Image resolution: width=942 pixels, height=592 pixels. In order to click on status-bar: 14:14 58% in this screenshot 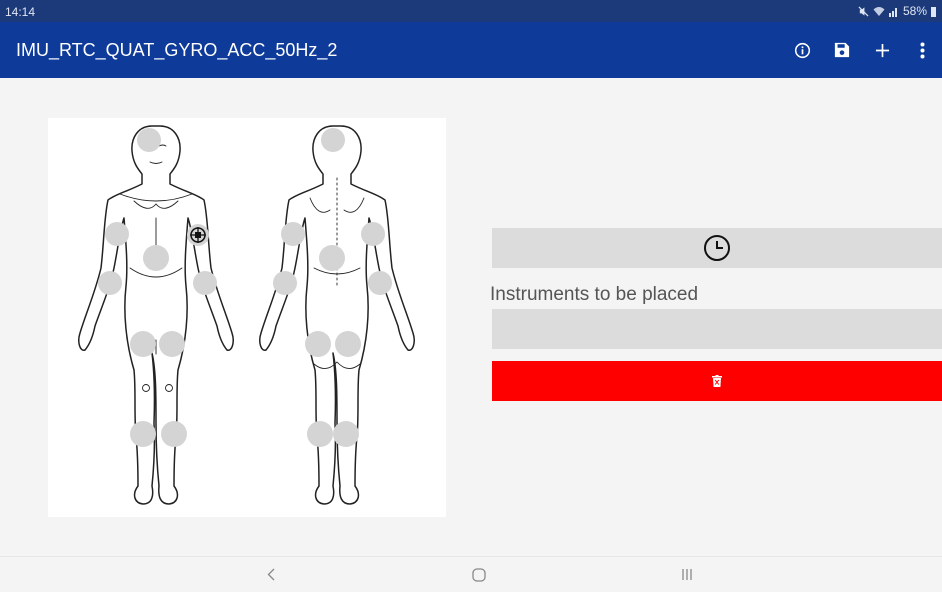, I will do `click(471, 11)`.